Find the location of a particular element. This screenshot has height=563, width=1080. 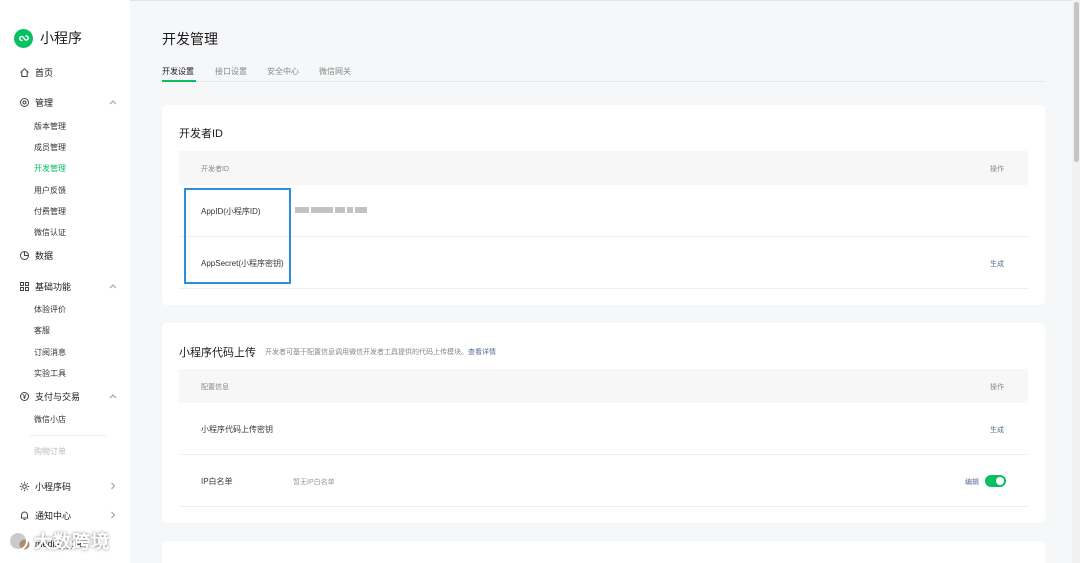

ip-whitelist-label: IP白名单 is located at coordinates (217, 481).